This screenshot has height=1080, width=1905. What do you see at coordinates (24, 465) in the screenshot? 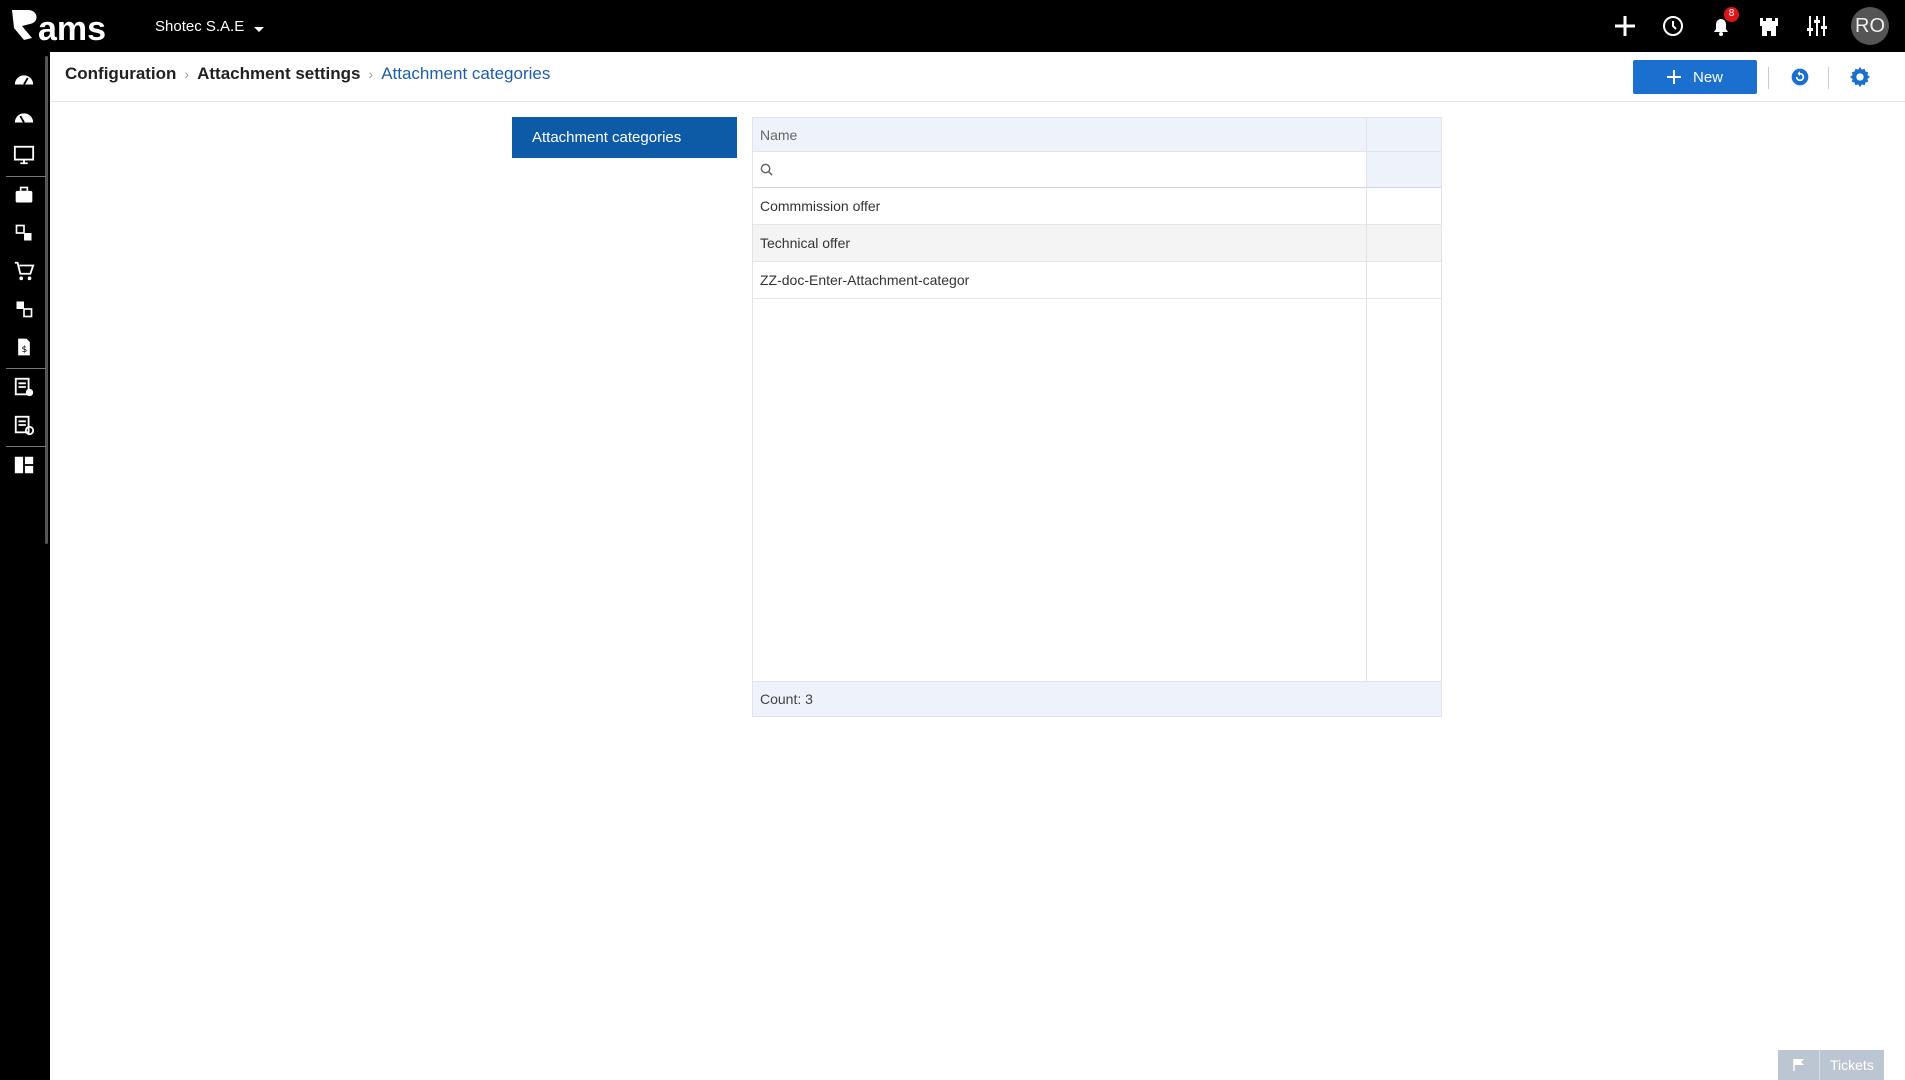
I see `layout-icon` at bounding box center [24, 465].